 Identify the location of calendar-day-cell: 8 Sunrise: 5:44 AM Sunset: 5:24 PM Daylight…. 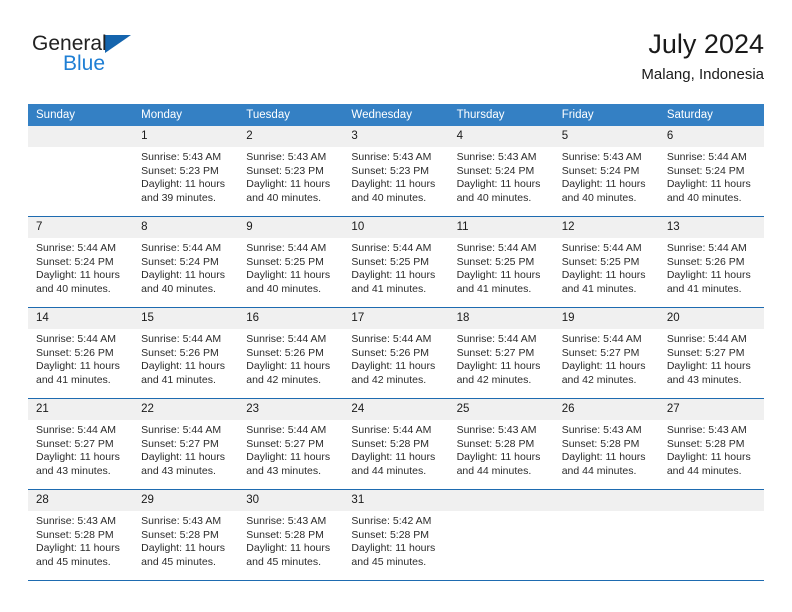
(186, 262).